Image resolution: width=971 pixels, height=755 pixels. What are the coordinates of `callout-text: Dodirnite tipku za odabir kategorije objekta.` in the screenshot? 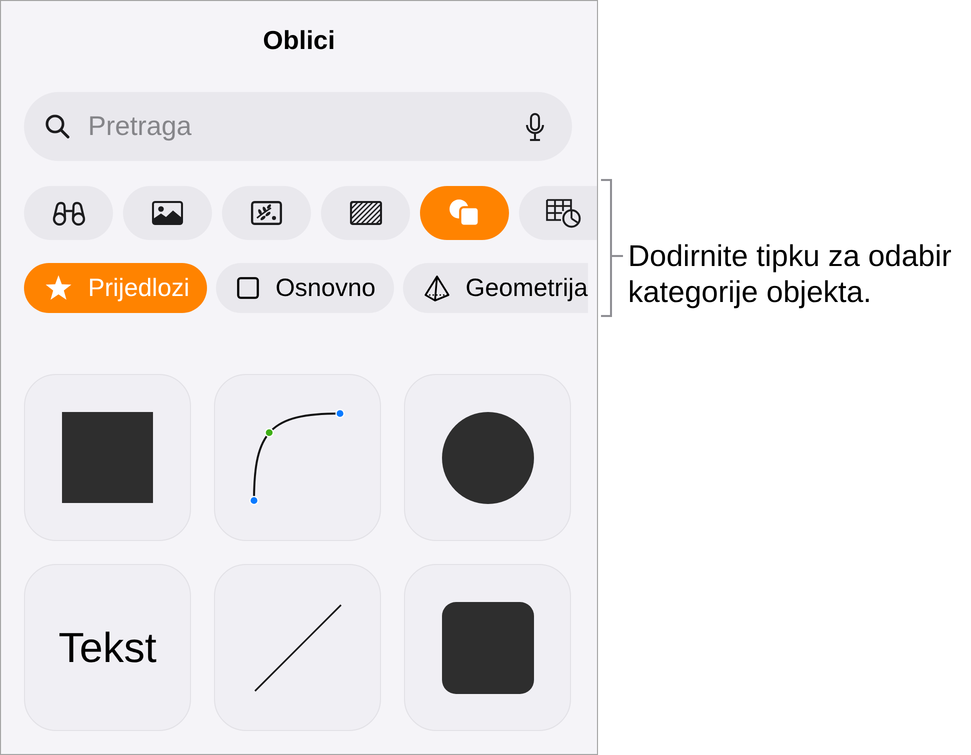 It's located at (790, 275).